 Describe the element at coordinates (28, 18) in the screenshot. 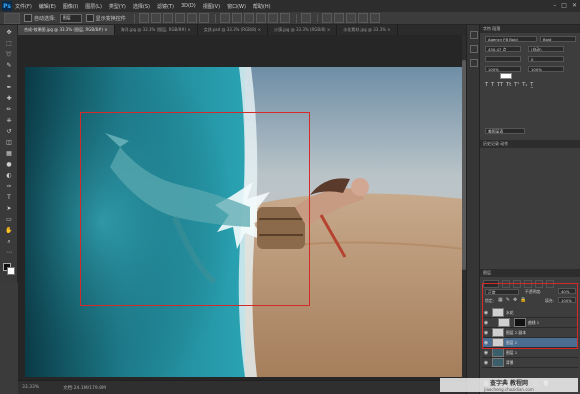

I see `auto-select-checkbox` at that location.